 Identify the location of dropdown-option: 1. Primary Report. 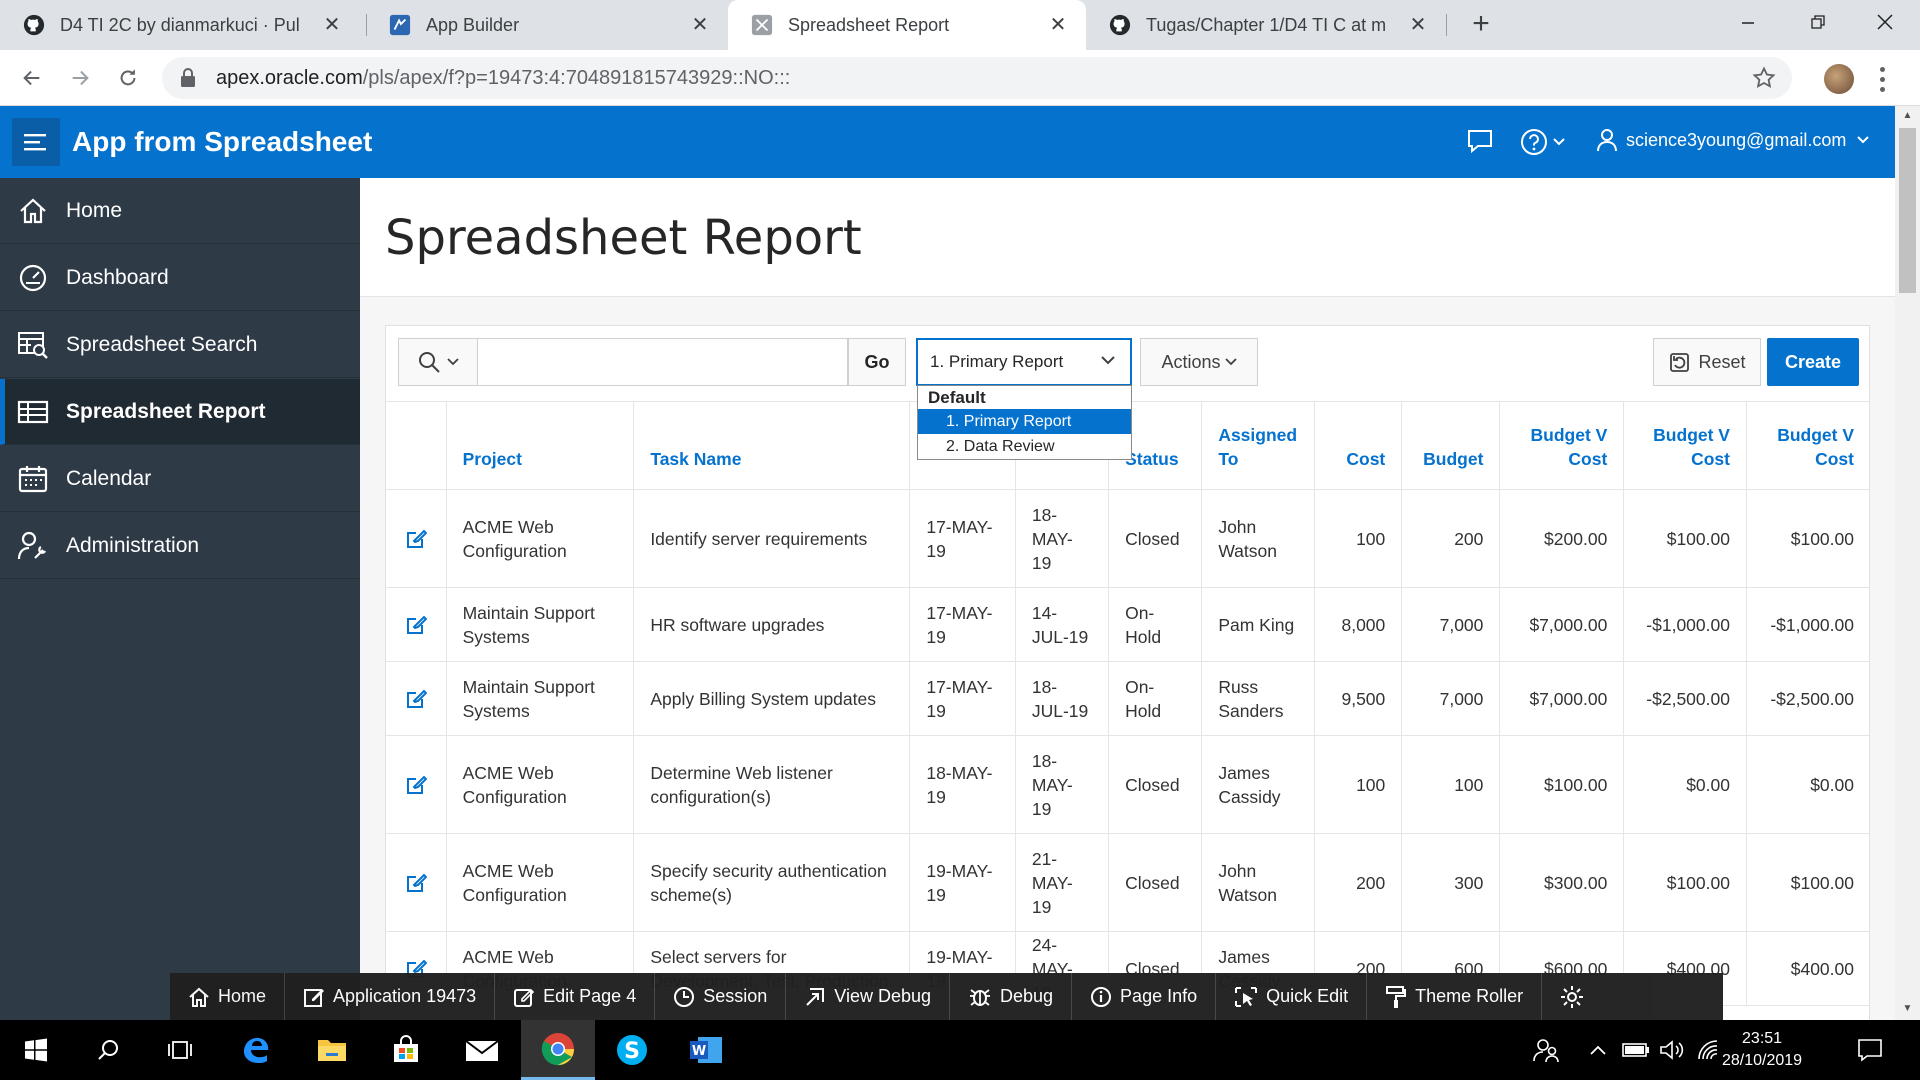
(1024, 421).